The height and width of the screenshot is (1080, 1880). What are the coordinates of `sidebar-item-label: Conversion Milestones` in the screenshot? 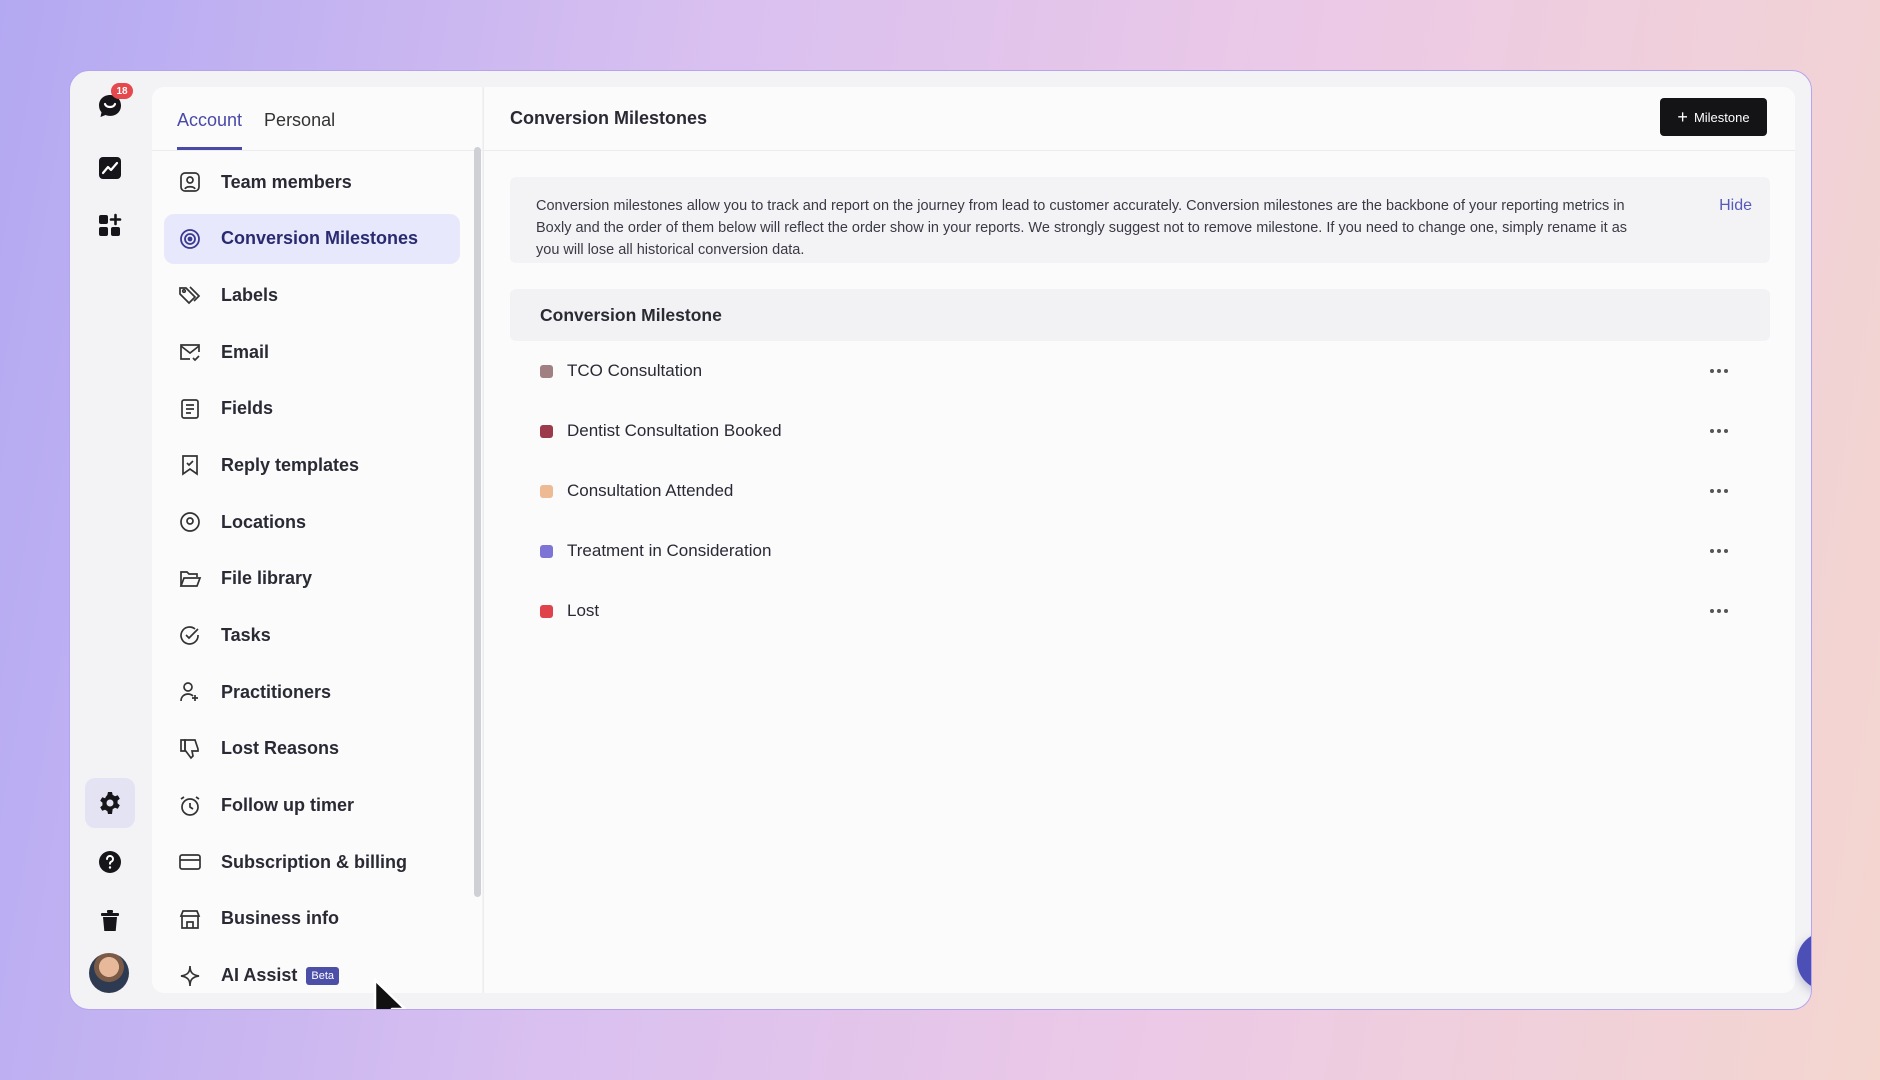 It's located at (320, 238).